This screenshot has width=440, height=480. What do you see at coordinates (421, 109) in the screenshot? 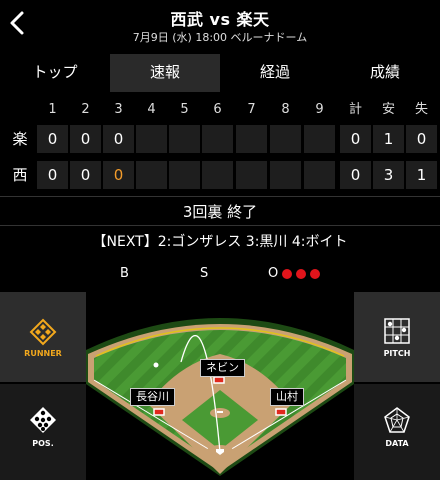
I see `errors-header: 失` at bounding box center [421, 109].